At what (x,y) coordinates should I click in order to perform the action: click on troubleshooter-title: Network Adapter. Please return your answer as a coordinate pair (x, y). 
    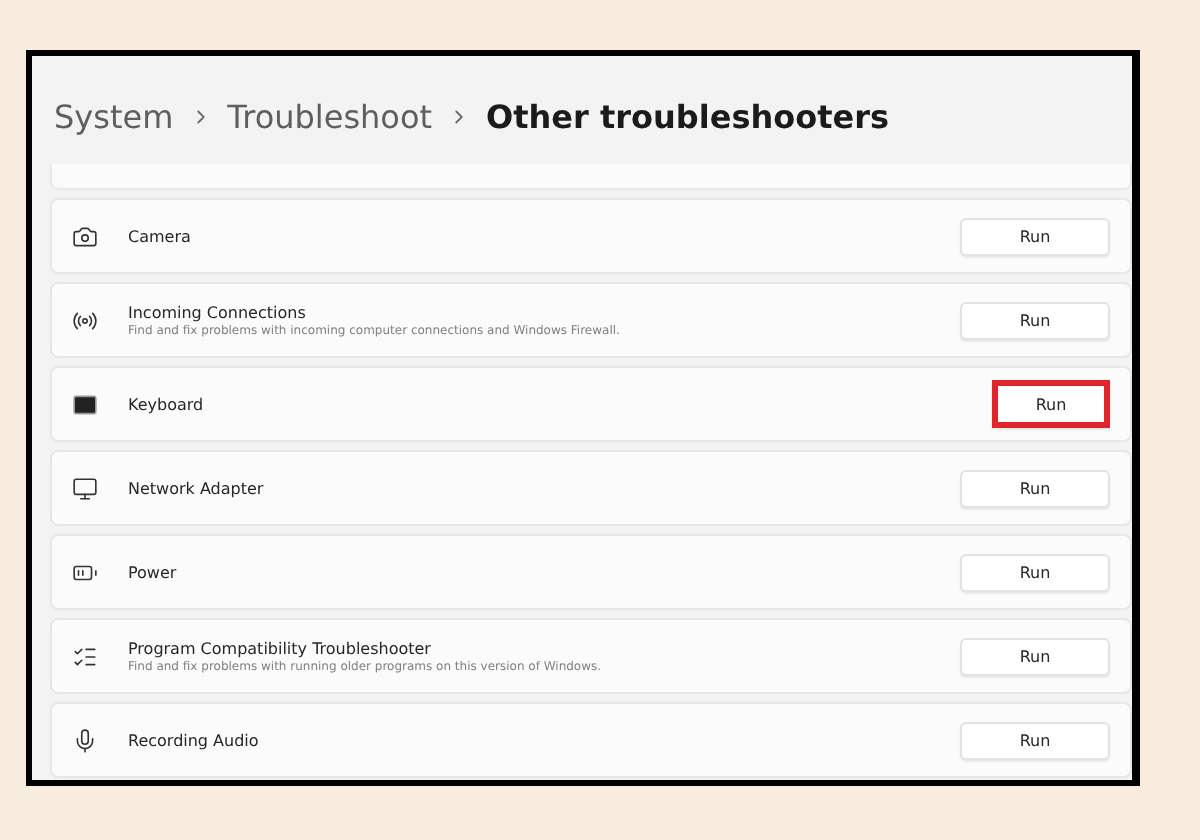
    Looking at the image, I should click on (197, 488).